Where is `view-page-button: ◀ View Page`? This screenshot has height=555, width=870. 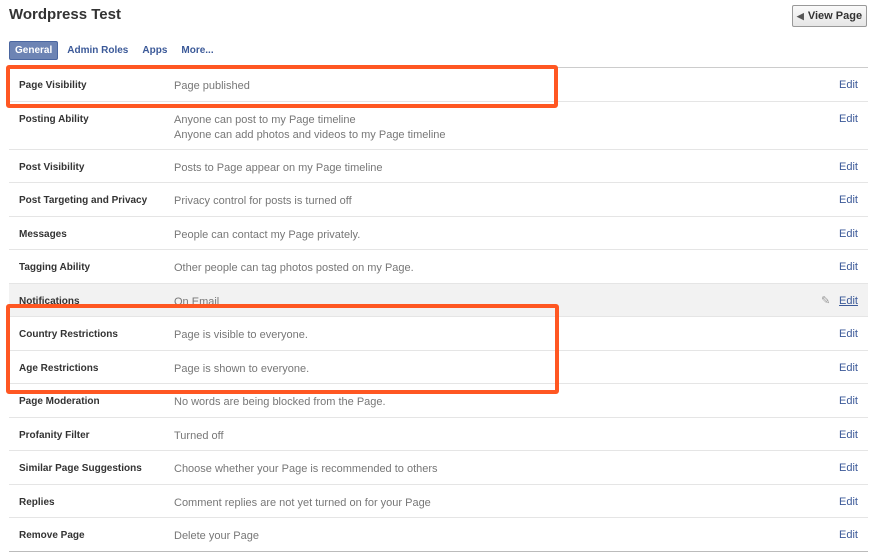 view-page-button: ◀ View Page is located at coordinates (829, 16).